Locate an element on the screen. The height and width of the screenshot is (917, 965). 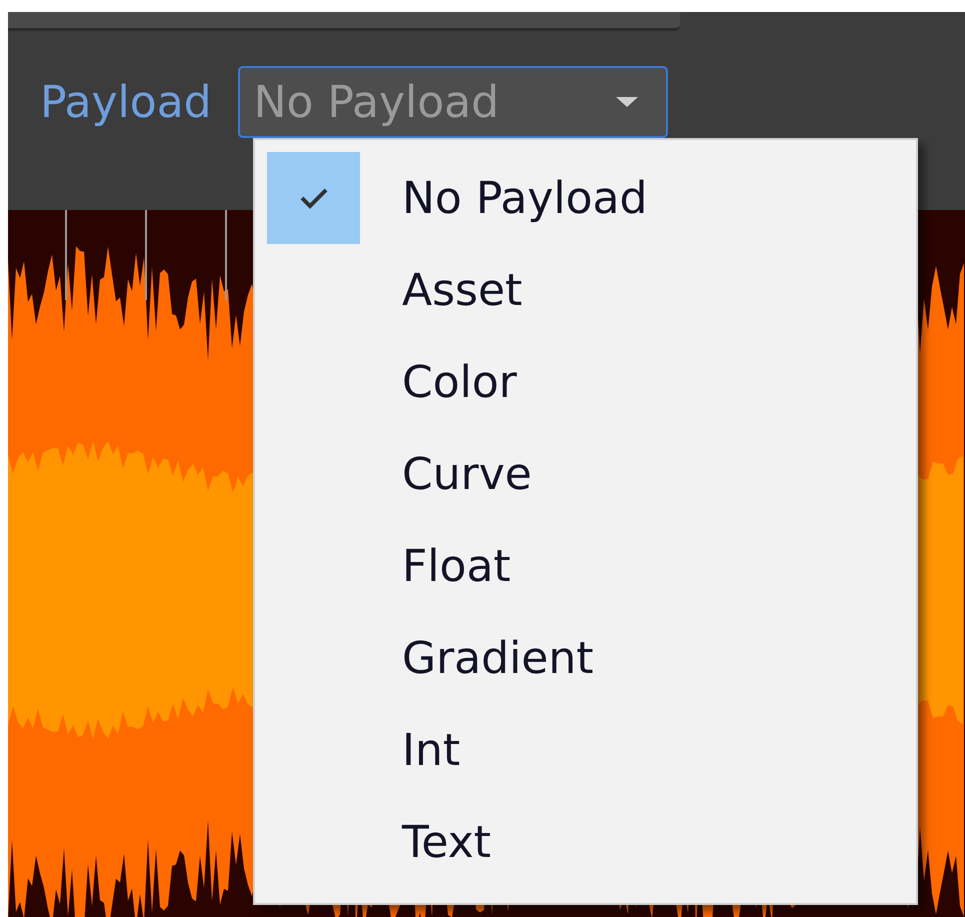
menu-item: No Payload is located at coordinates (525, 198).